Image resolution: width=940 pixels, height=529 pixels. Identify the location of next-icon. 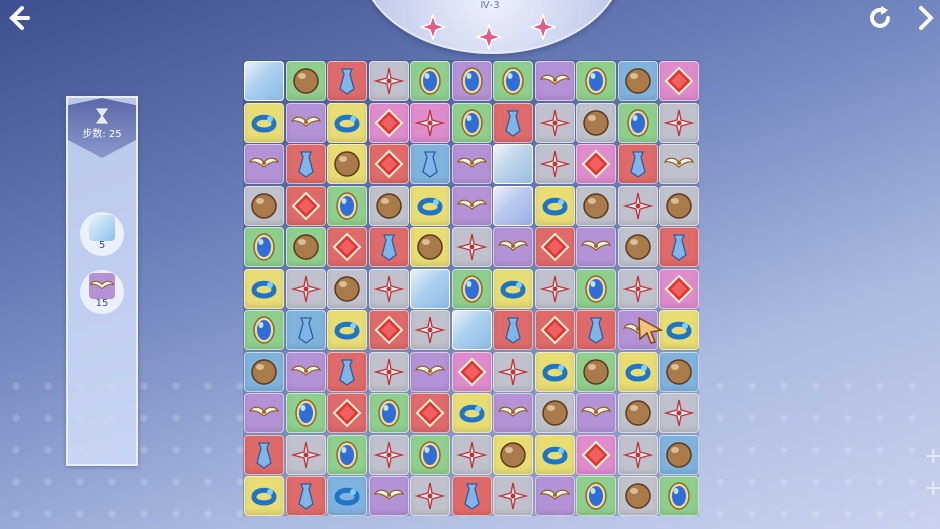
(926, 18).